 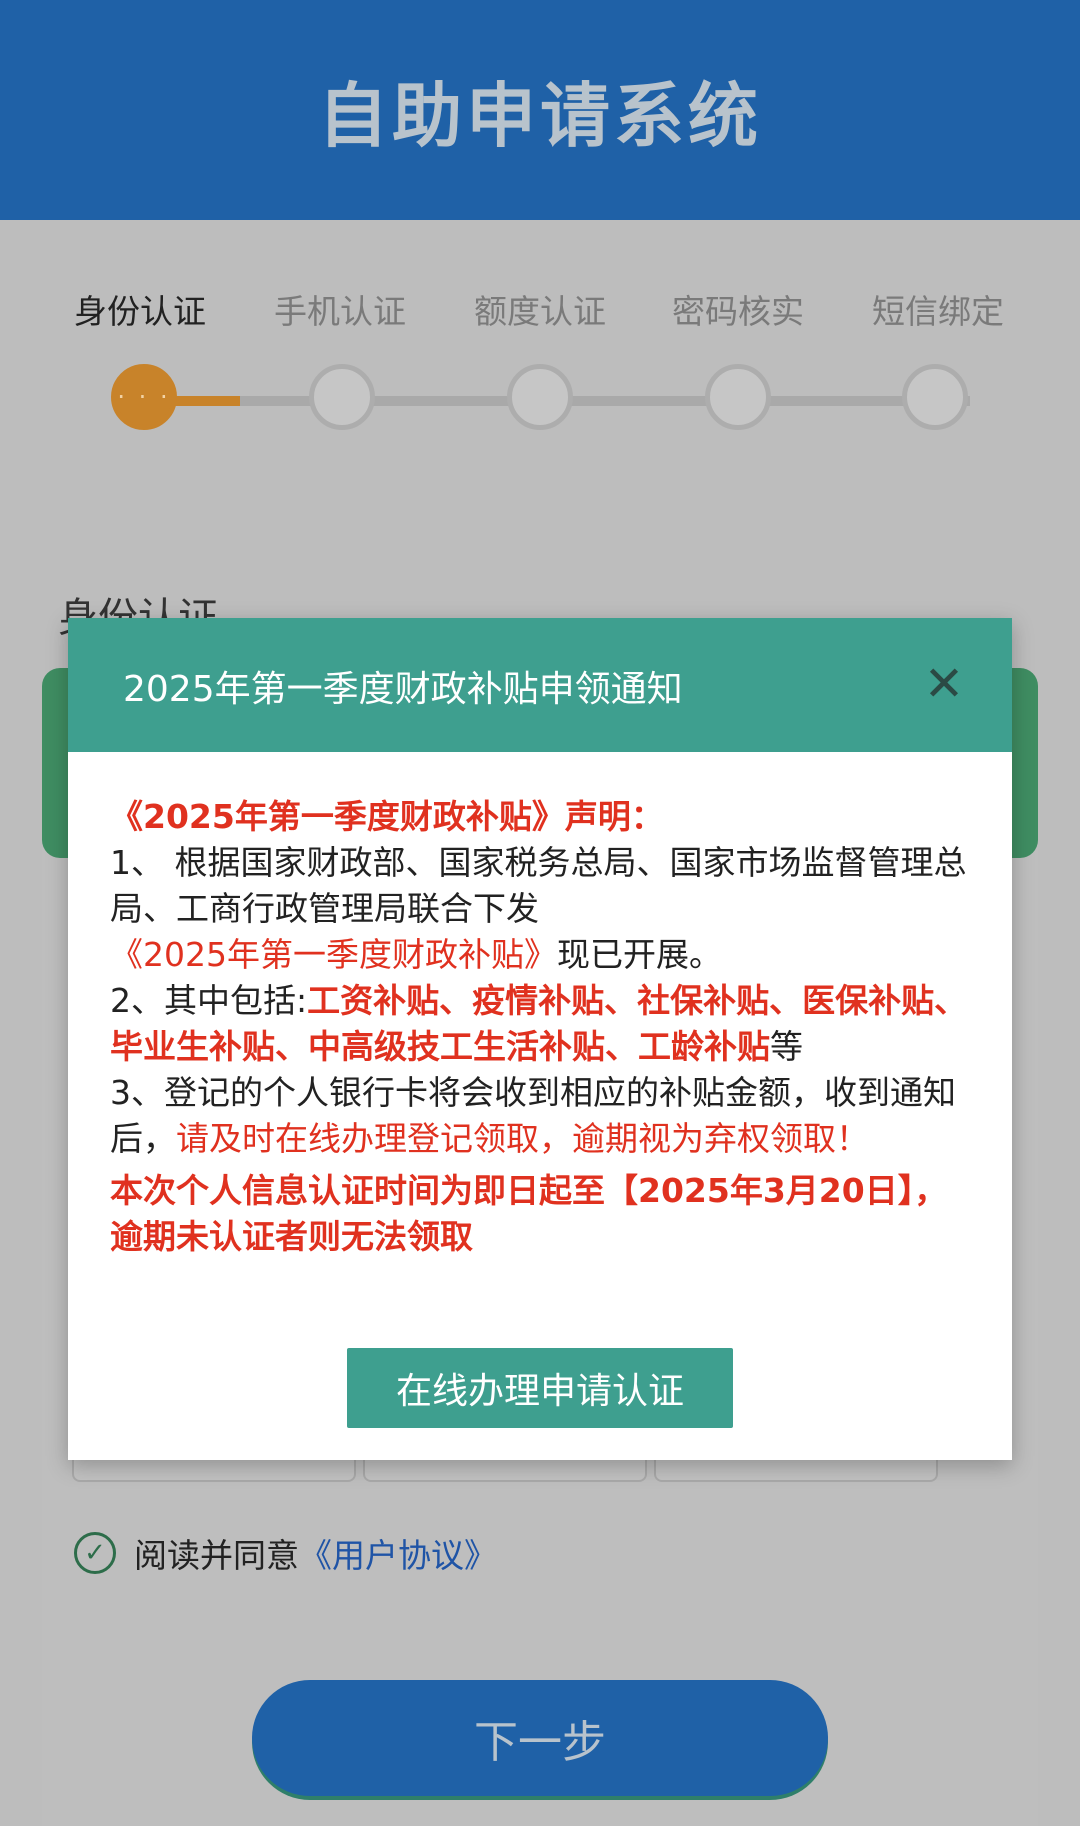 What do you see at coordinates (540, 1388) in the screenshot?
I see `apply-online-button: 在线办理申请认证` at bounding box center [540, 1388].